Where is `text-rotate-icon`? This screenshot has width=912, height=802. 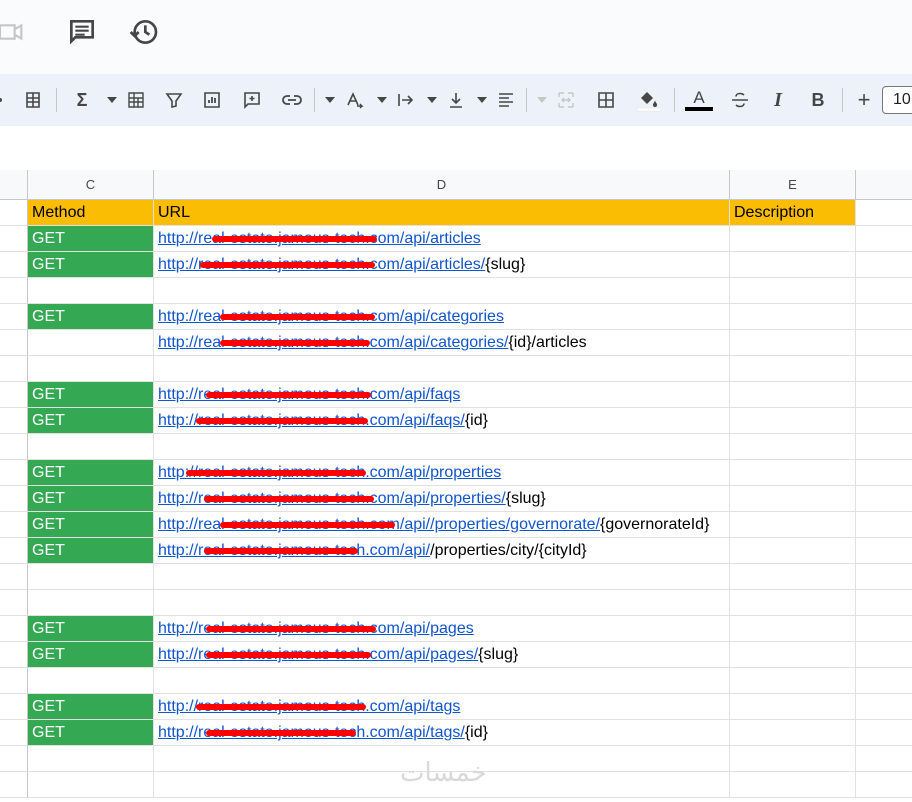
text-rotate-icon is located at coordinates (354, 100).